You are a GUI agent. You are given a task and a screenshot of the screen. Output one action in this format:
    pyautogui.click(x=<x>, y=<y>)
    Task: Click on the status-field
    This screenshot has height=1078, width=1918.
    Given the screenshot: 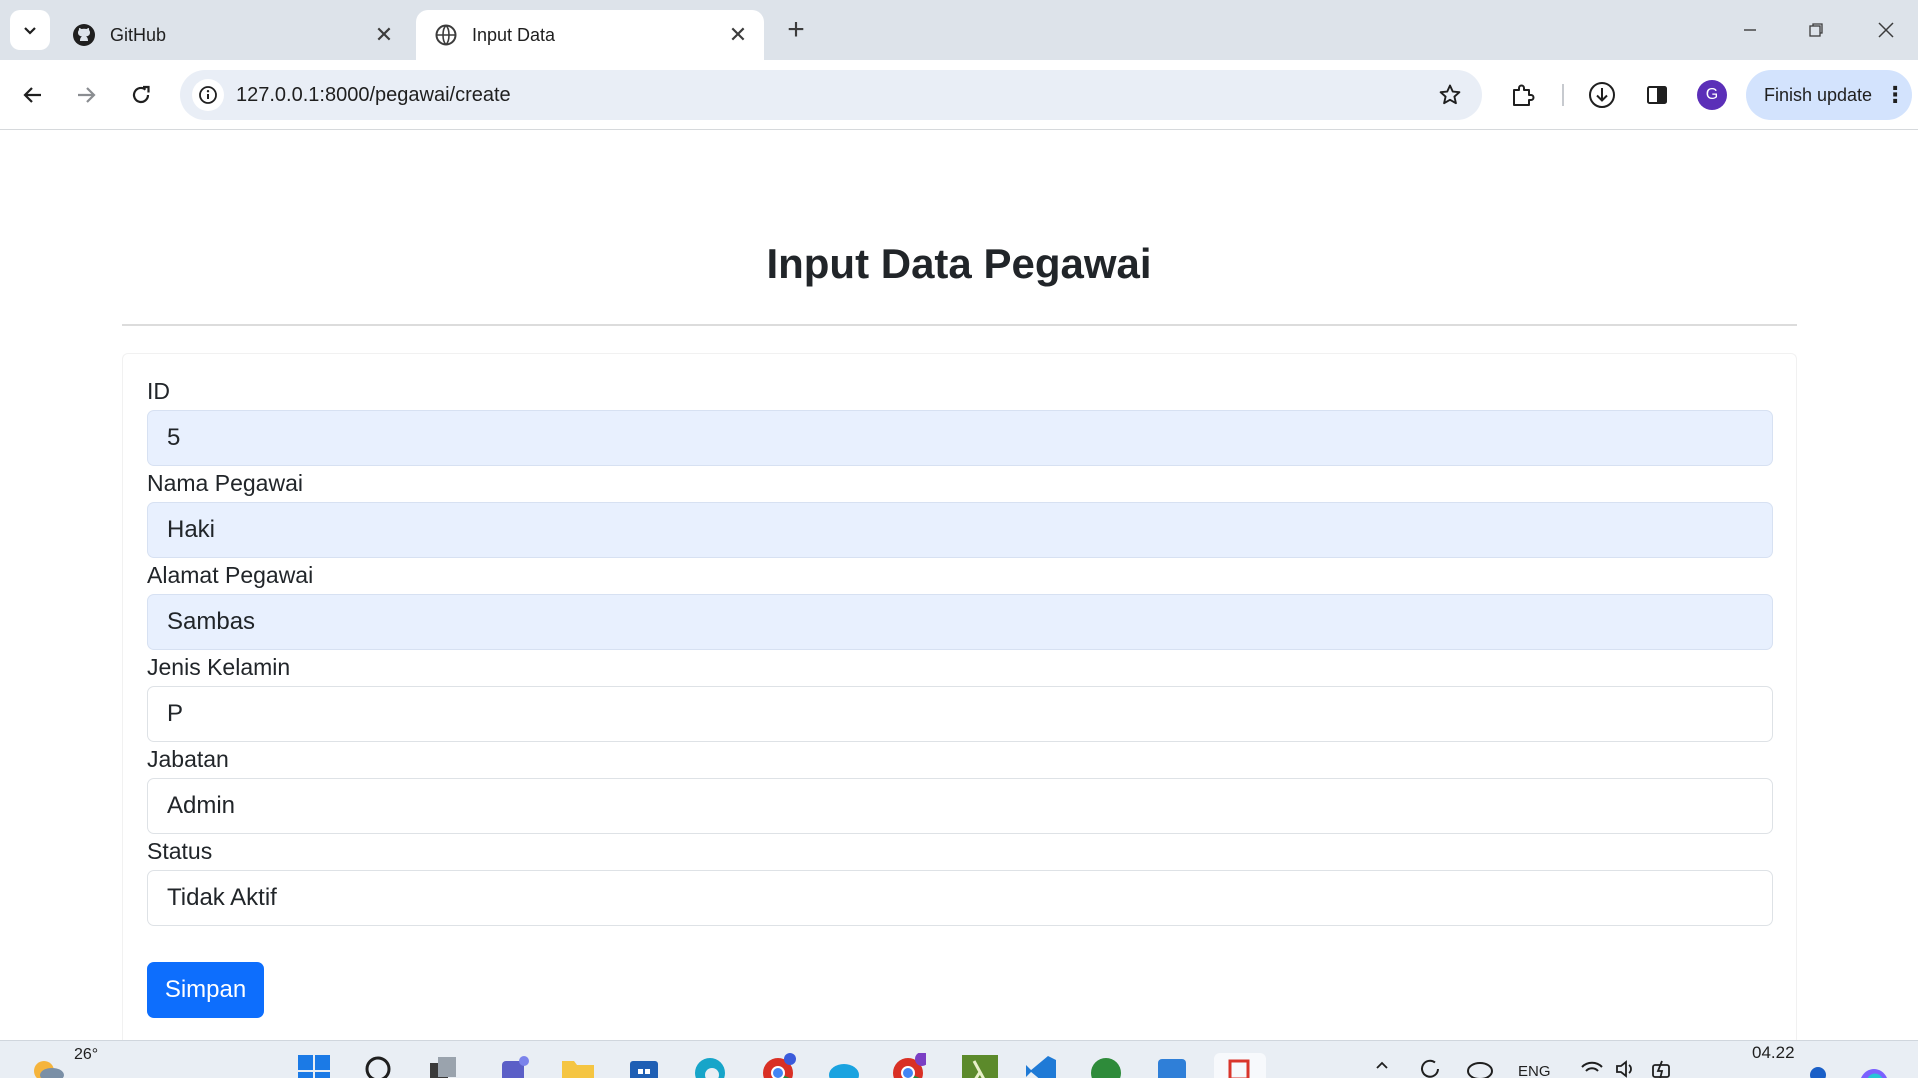 What is the action you would take?
    pyautogui.click(x=960, y=898)
    